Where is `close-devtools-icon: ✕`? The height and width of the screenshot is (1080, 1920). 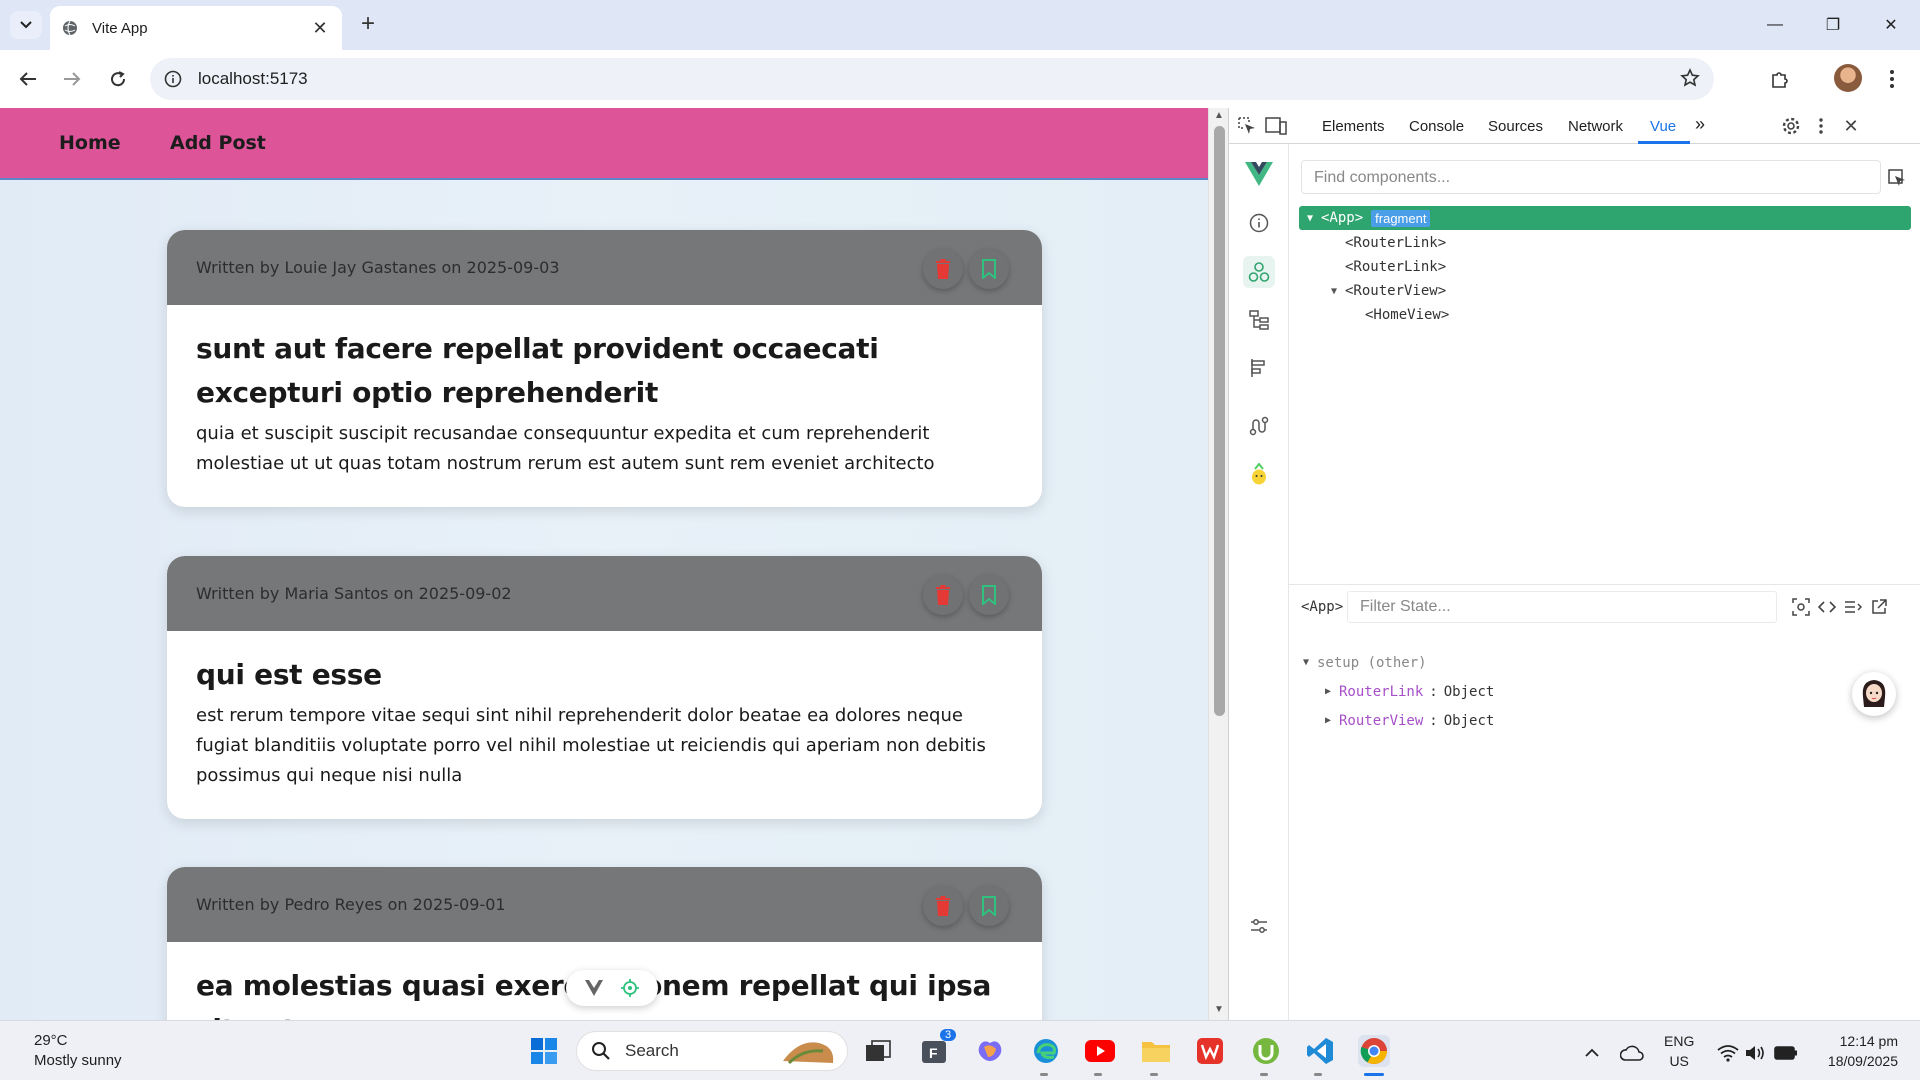
close-devtools-icon: ✕ is located at coordinates (1851, 126).